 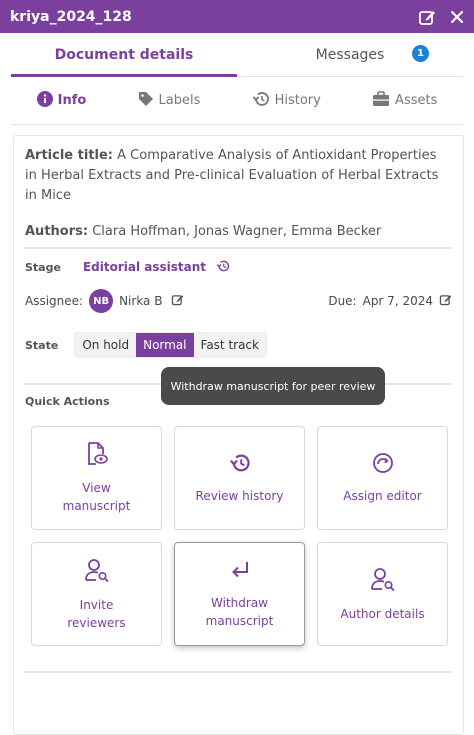 I want to click on main-tabs: Document details Messages 1, so click(x=237, y=55).